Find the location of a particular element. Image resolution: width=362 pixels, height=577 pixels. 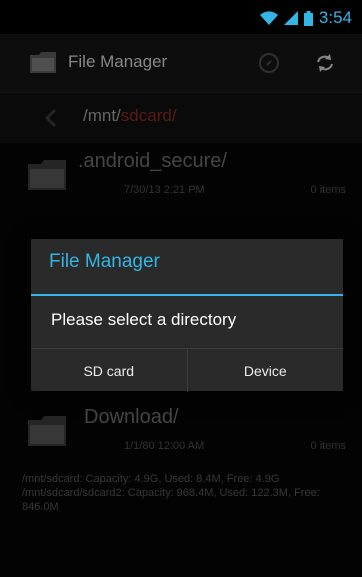

device-button: Device is located at coordinates (265, 370).